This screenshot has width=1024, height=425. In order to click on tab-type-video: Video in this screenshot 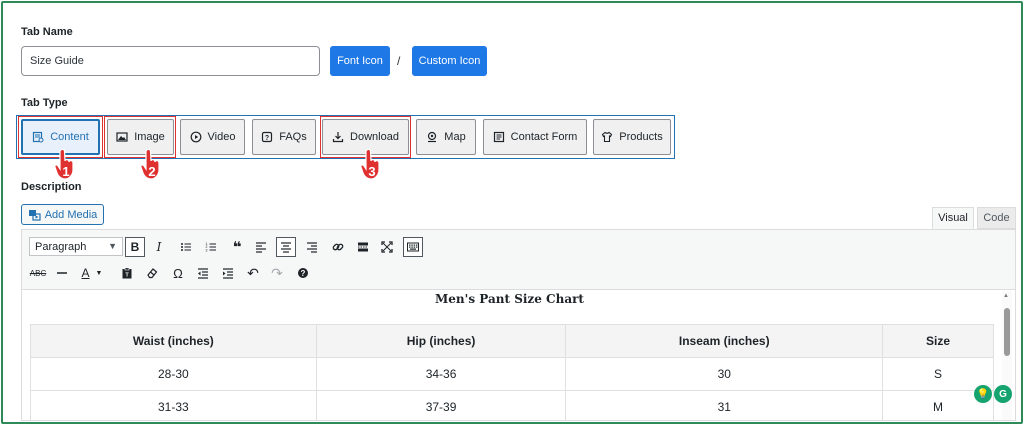, I will do `click(212, 137)`.